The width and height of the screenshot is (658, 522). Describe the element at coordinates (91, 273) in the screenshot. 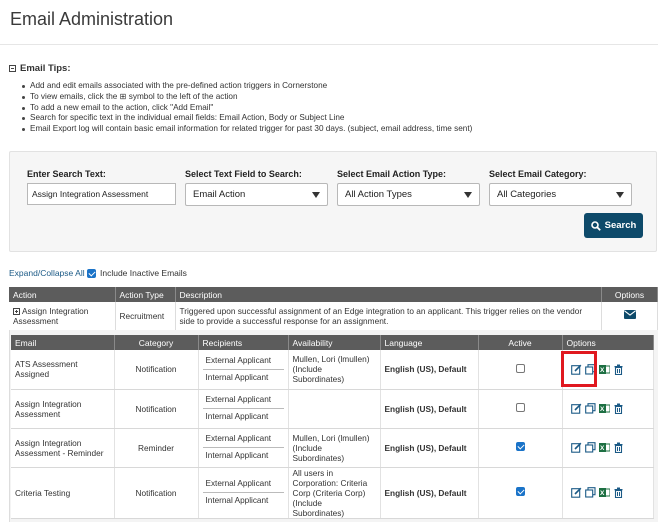

I see `include-inactive-checkbox` at that location.